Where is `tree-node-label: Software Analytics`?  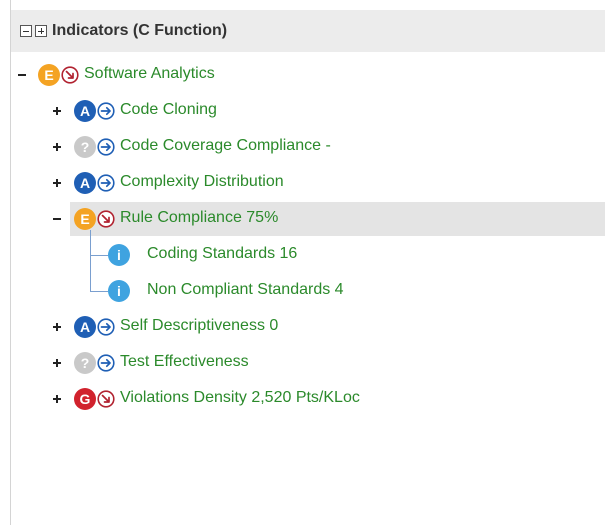 tree-node-label: Software Analytics is located at coordinates (149, 74).